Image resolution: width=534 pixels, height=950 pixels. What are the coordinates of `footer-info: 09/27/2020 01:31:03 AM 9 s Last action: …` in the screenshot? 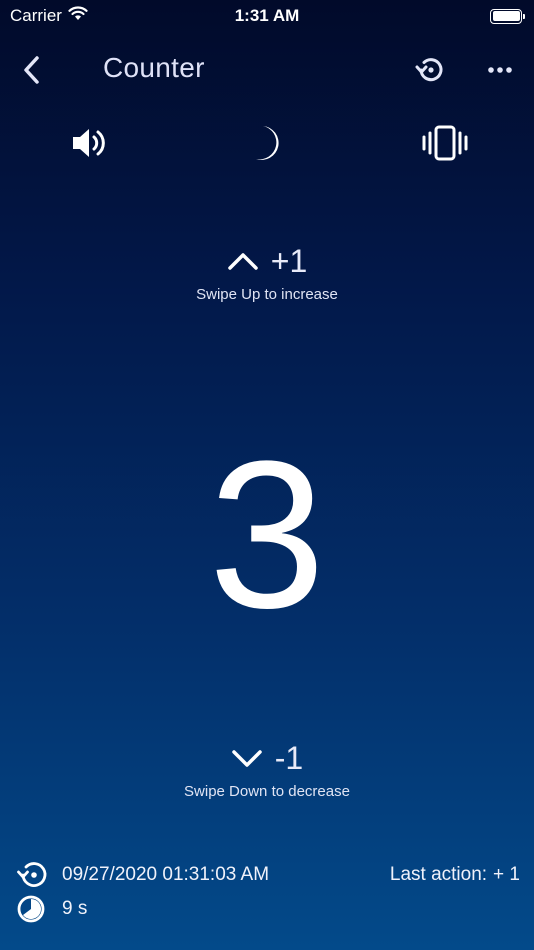 It's located at (267, 891).